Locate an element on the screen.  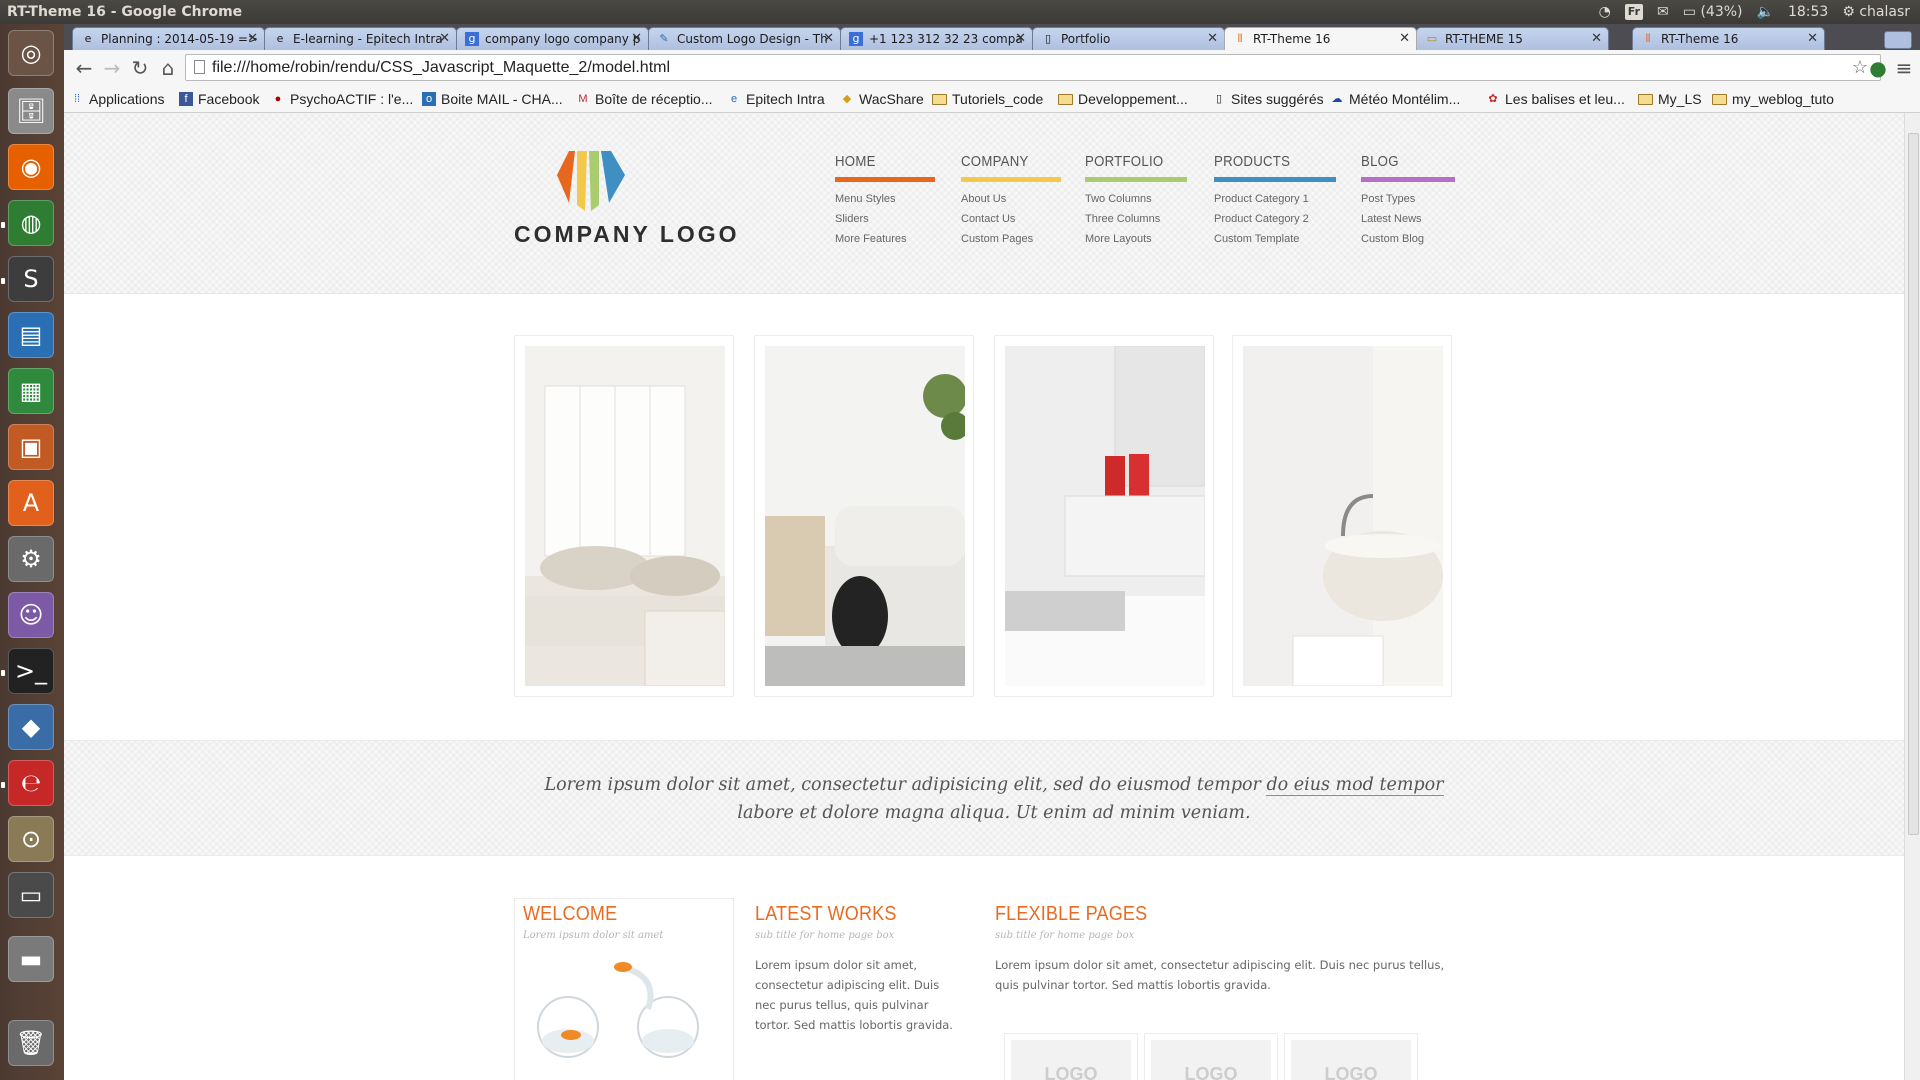
user-menu: ⚙ chalasr is located at coordinates (1876, 12).